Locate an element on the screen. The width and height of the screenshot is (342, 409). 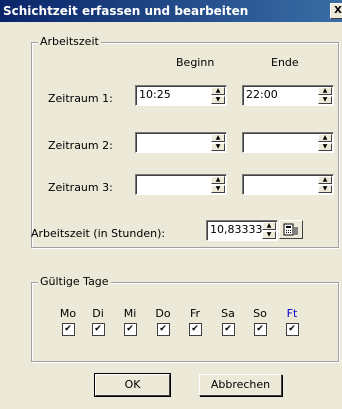
day-ft: Ft ✔ is located at coordinates (292, 321).